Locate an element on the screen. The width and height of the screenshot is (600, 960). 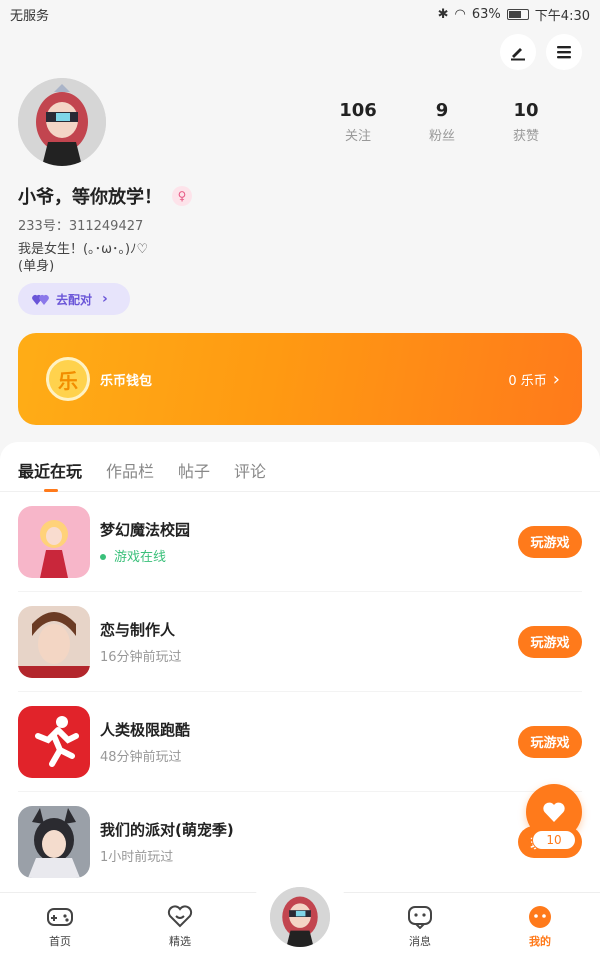
gamepad-icon is located at coordinates (60, 916).